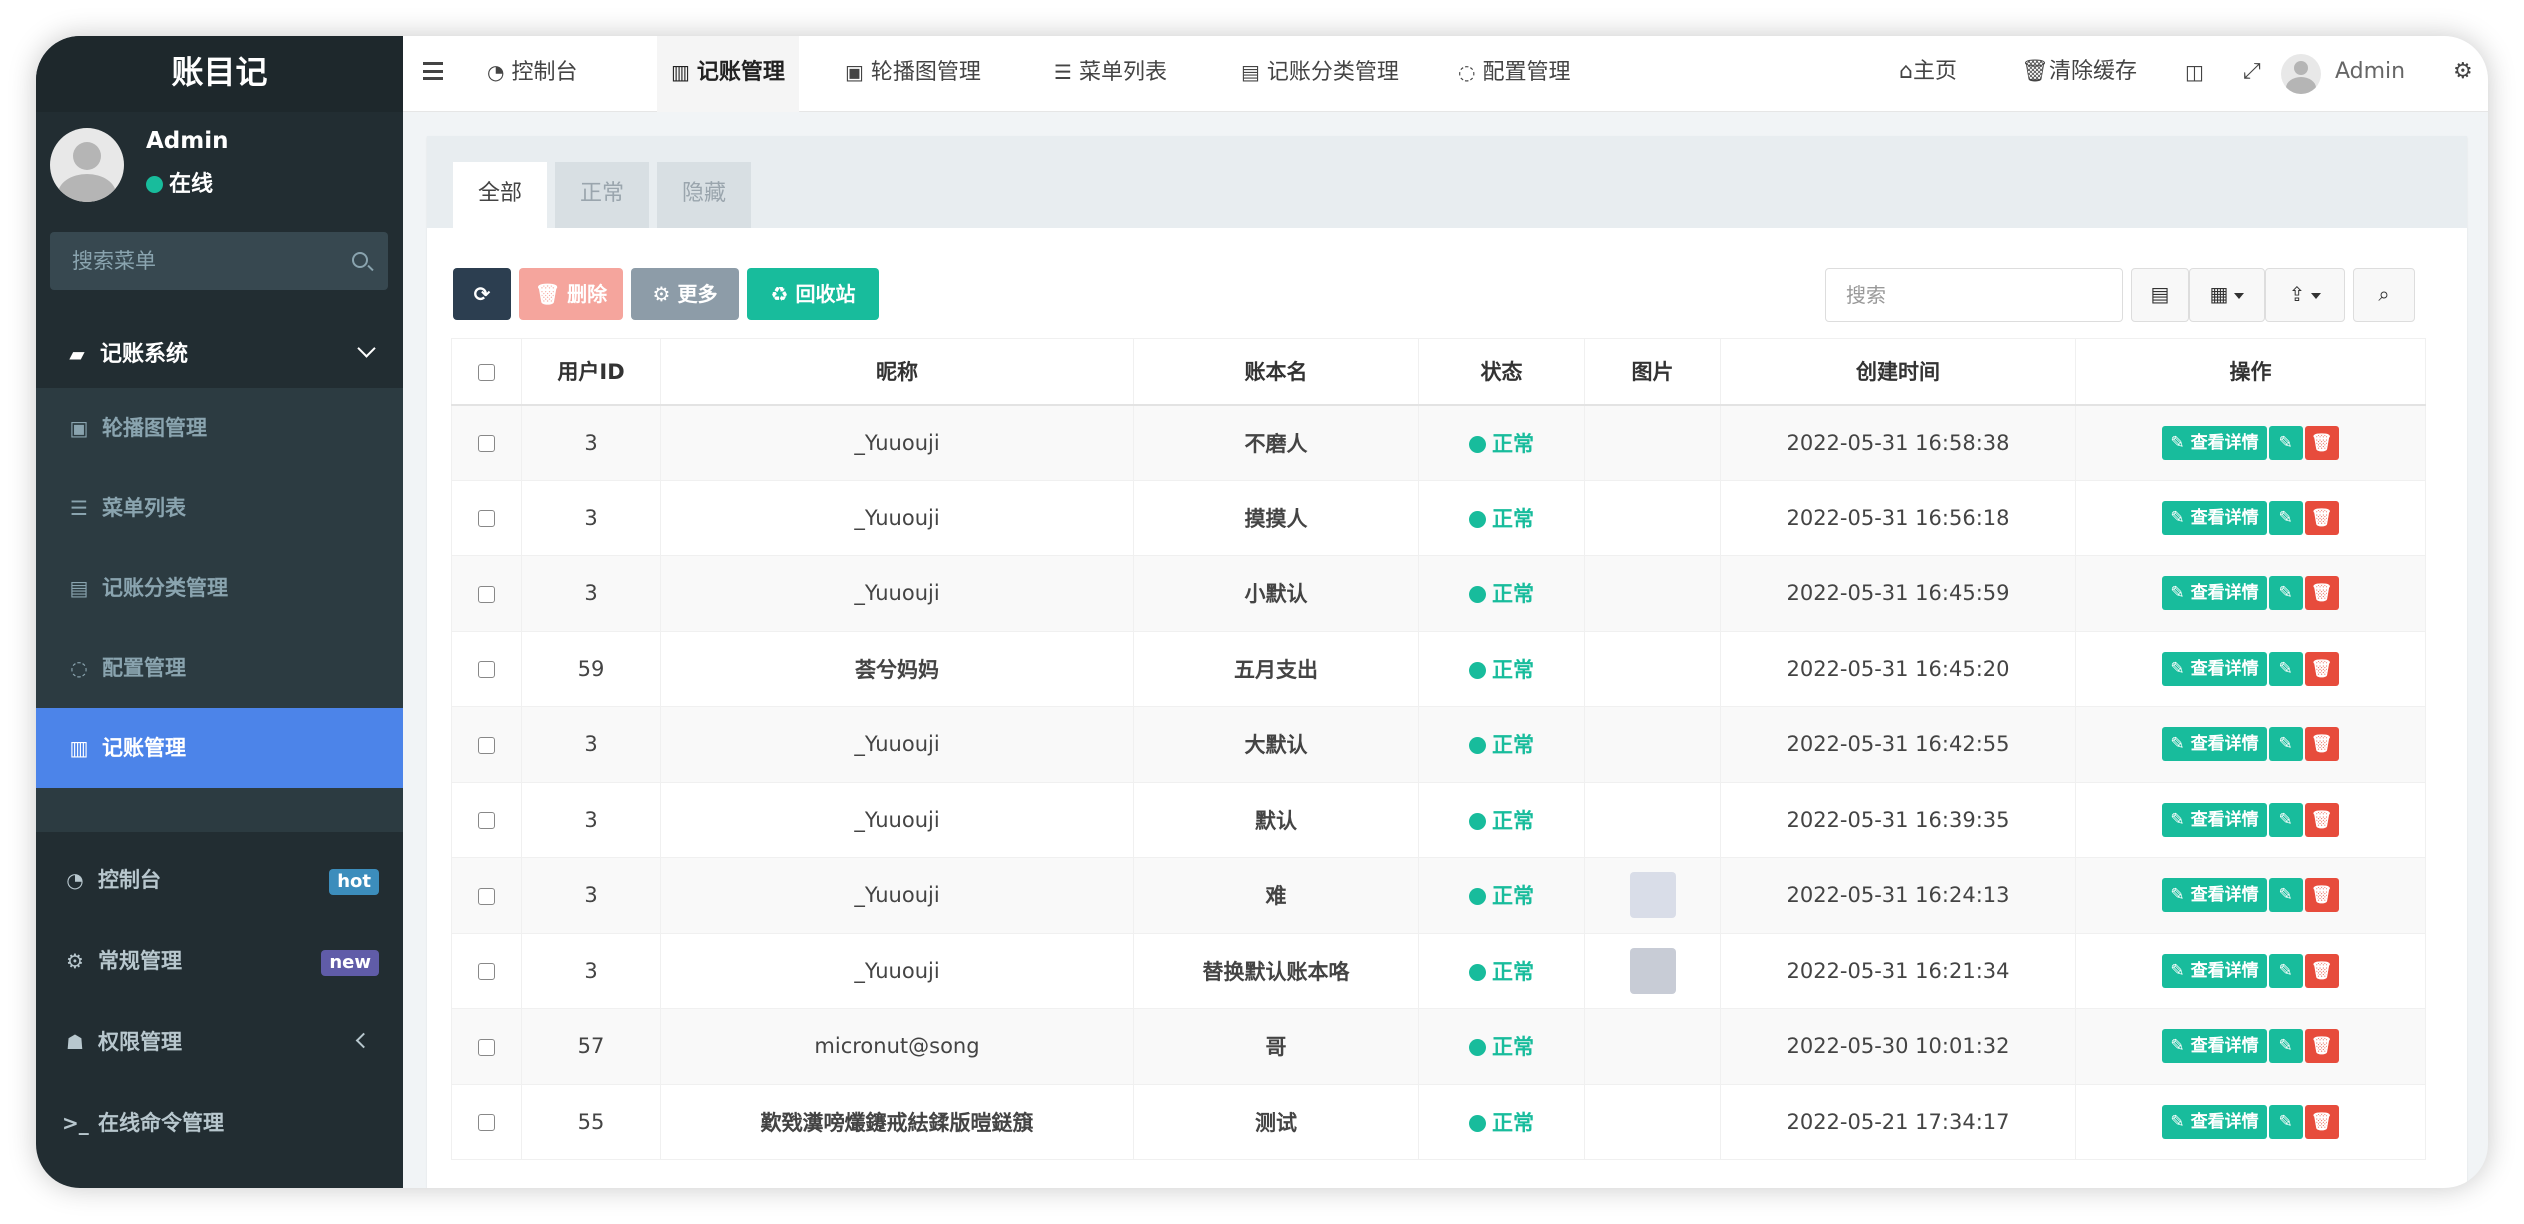 This screenshot has width=2524, height=1224. I want to click on delete-button: 🗑 删除, so click(571, 294).